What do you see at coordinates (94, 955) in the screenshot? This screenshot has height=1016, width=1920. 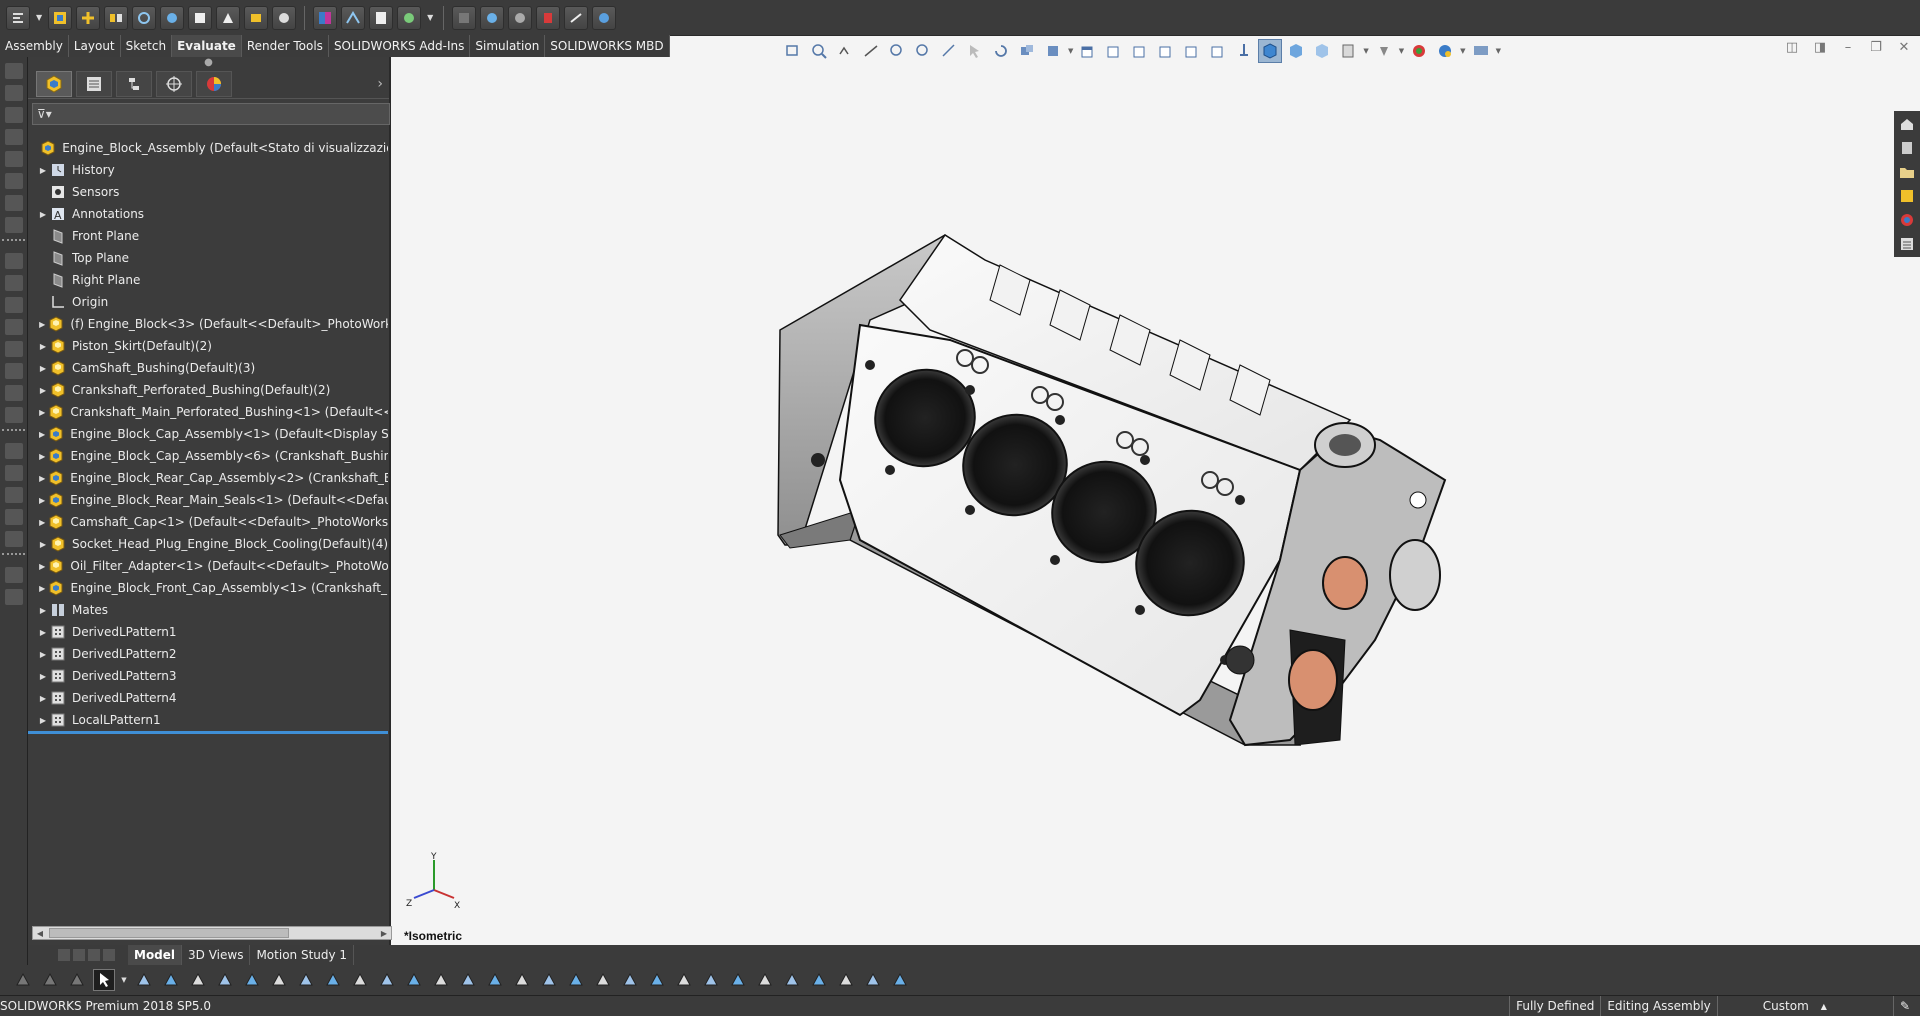 I see `next-tab-icon` at bounding box center [94, 955].